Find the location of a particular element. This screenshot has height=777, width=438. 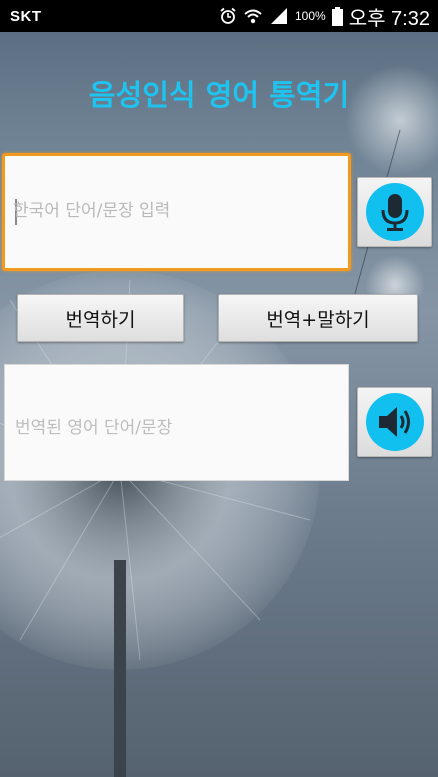

translate-button: 번역하기 is located at coordinates (100, 318).